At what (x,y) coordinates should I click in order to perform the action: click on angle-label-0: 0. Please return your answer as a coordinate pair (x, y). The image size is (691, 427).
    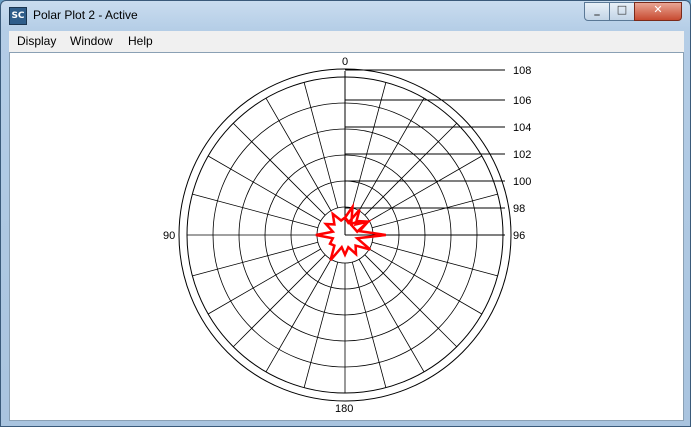
    Looking at the image, I should click on (345, 62).